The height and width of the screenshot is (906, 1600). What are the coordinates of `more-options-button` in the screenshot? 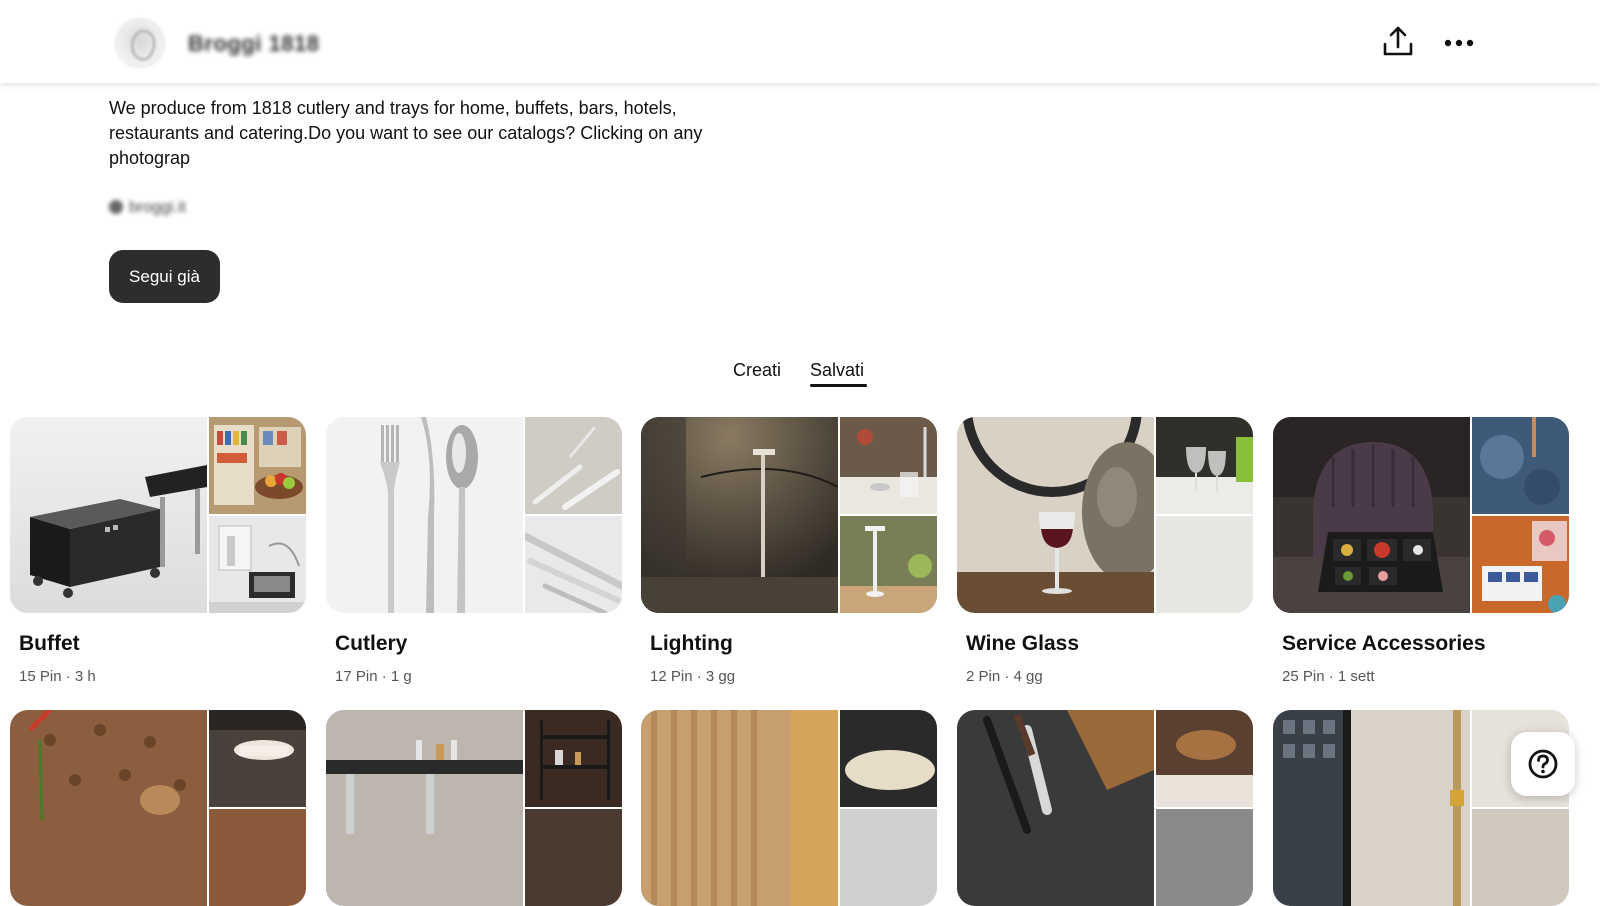 It's located at (1459, 42).